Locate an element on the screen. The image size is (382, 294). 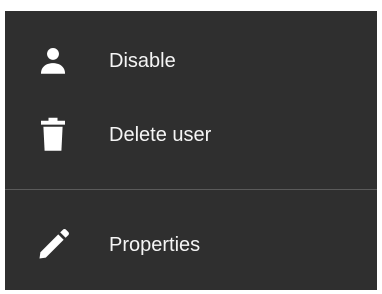
pencil-icon is located at coordinates (53, 245).